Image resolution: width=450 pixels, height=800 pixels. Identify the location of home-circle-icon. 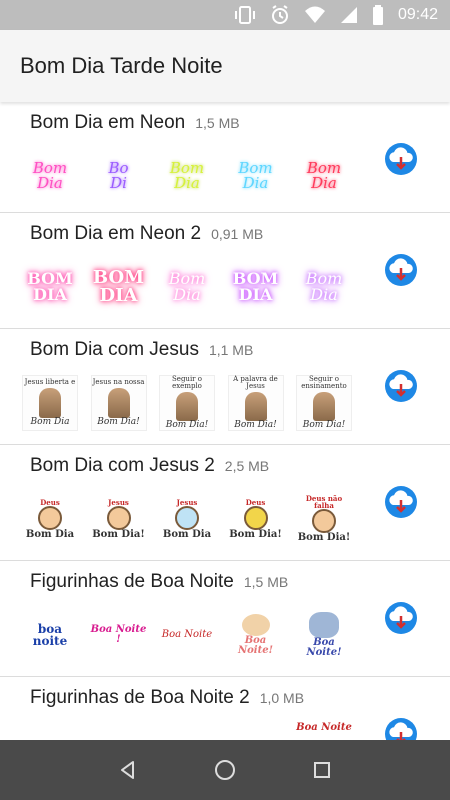
(224, 770).